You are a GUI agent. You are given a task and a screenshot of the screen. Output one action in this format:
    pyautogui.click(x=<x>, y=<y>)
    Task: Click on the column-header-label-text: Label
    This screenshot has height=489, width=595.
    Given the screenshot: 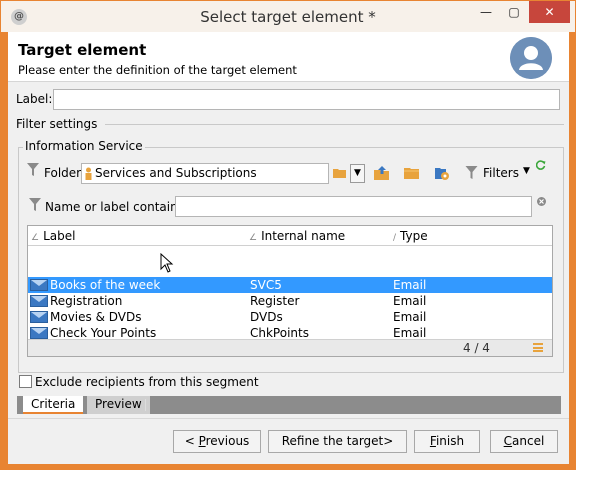 What is the action you would take?
    pyautogui.click(x=59, y=236)
    